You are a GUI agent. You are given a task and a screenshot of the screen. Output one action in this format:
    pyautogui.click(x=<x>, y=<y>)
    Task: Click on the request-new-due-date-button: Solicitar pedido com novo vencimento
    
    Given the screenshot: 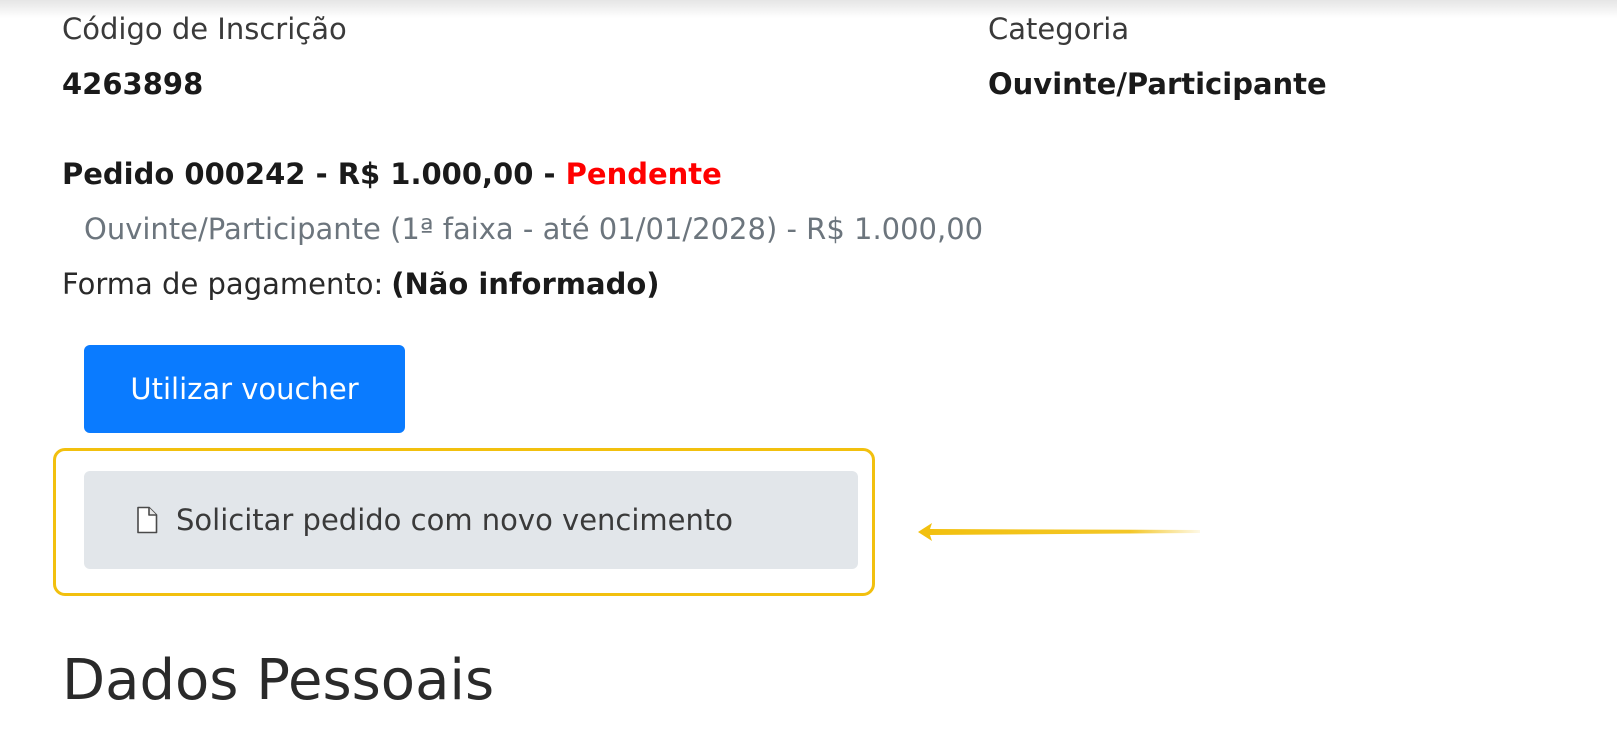 What is the action you would take?
    pyautogui.click(x=471, y=520)
    